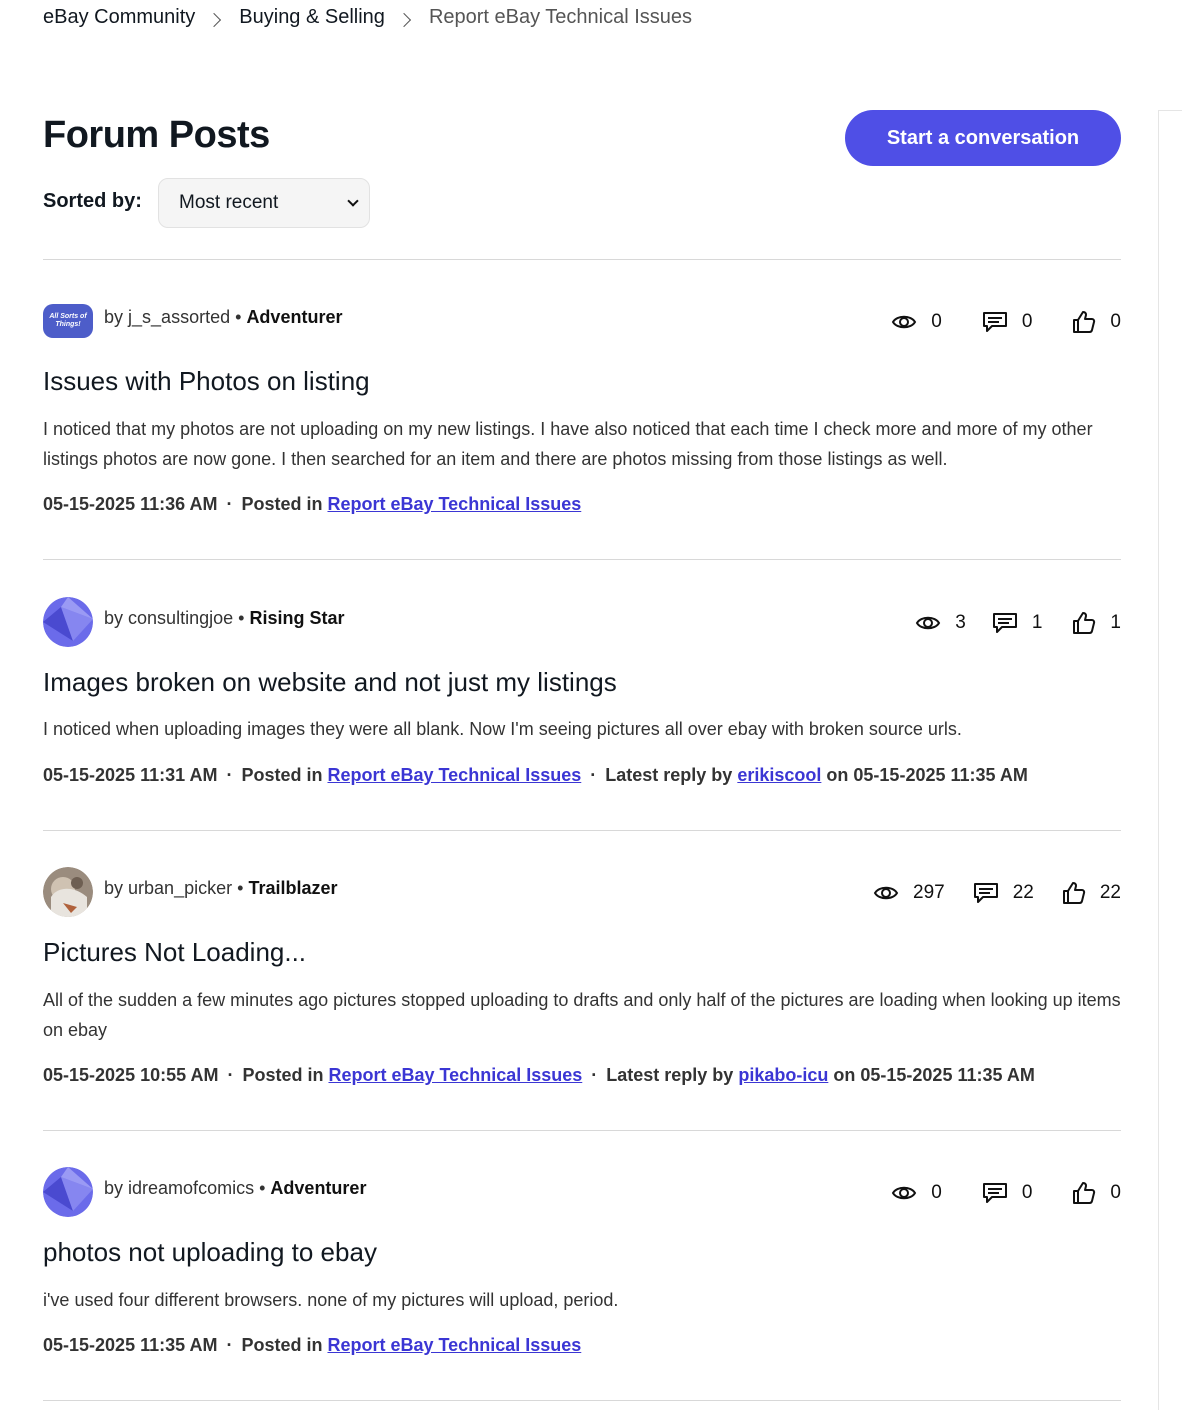 Image resolution: width=1182 pixels, height=1410 pixels. What do you see at coordinates (179, 317) in the screenshot?
I see `author-name: j_s_assorted` at bounding box center [179, 317].